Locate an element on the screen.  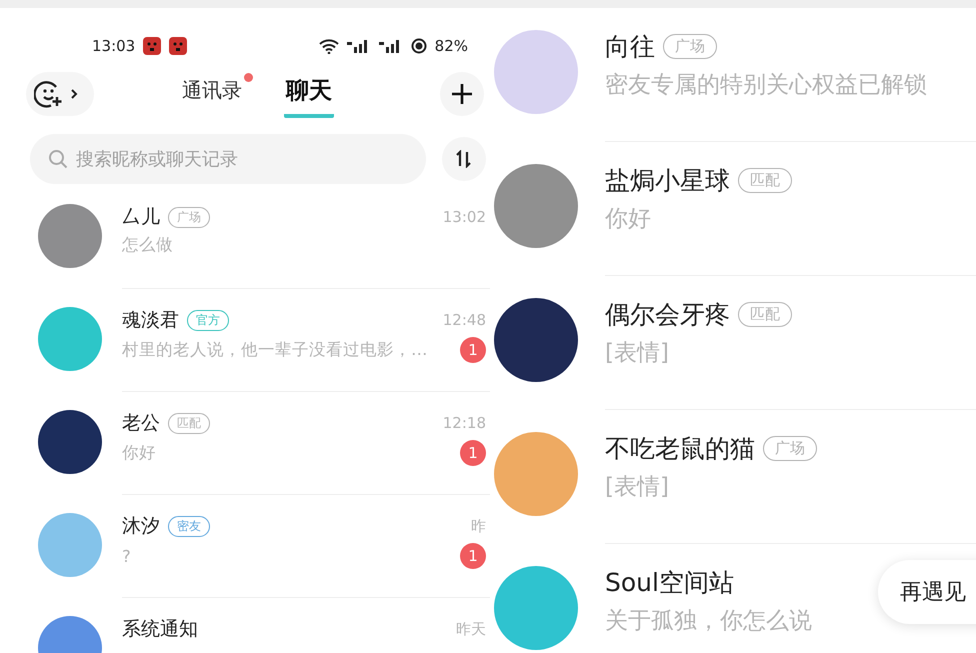
floating-bubble: 再遇见 is located at coordinates (927, 592).